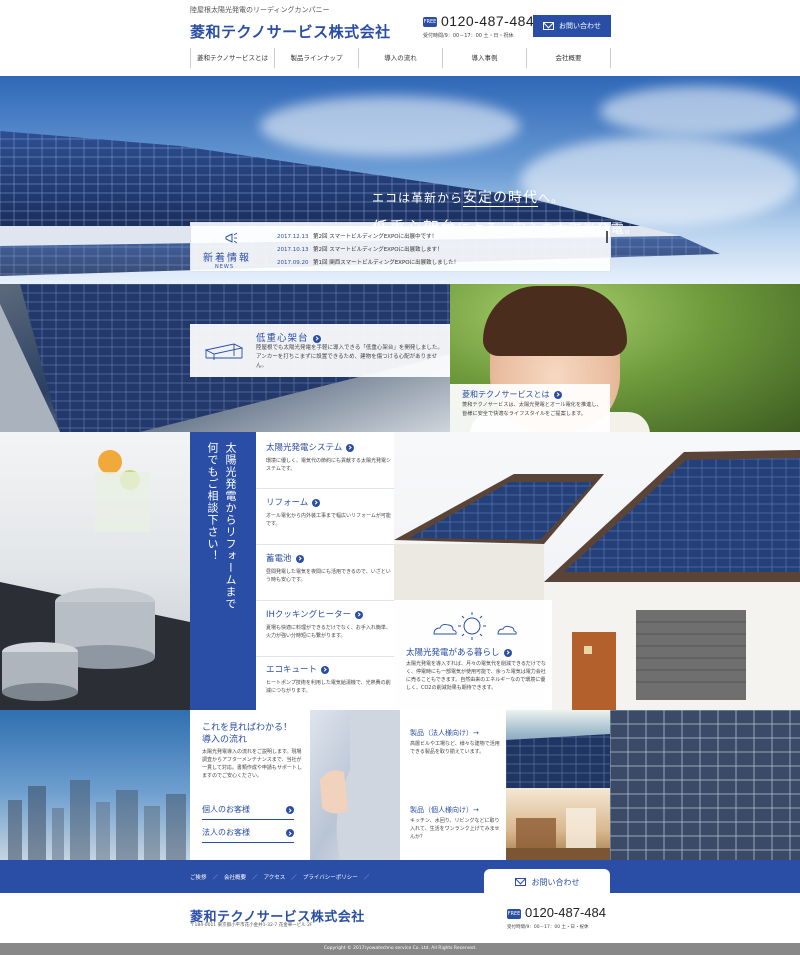  Describe the element at coordinates (288, 337) in the screenshot. I see `low-cg-title: 低重心架台` at that location.